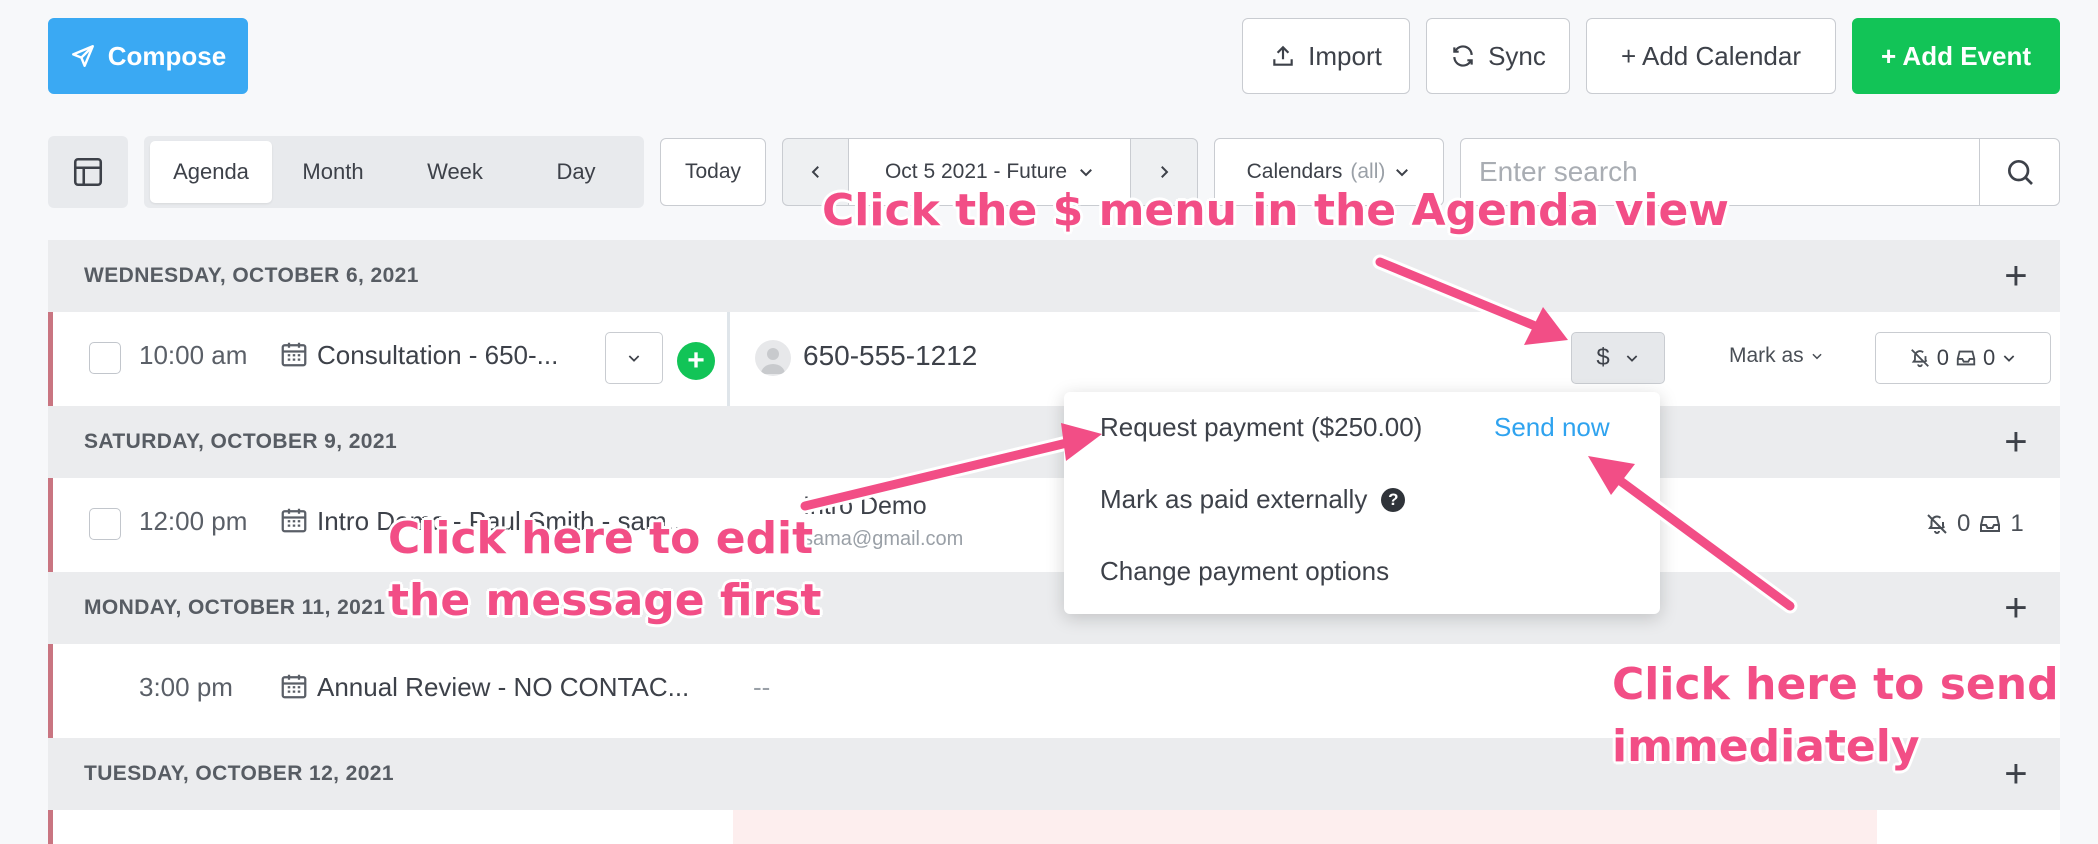  I want to click on search-button, so click(2019, 172).